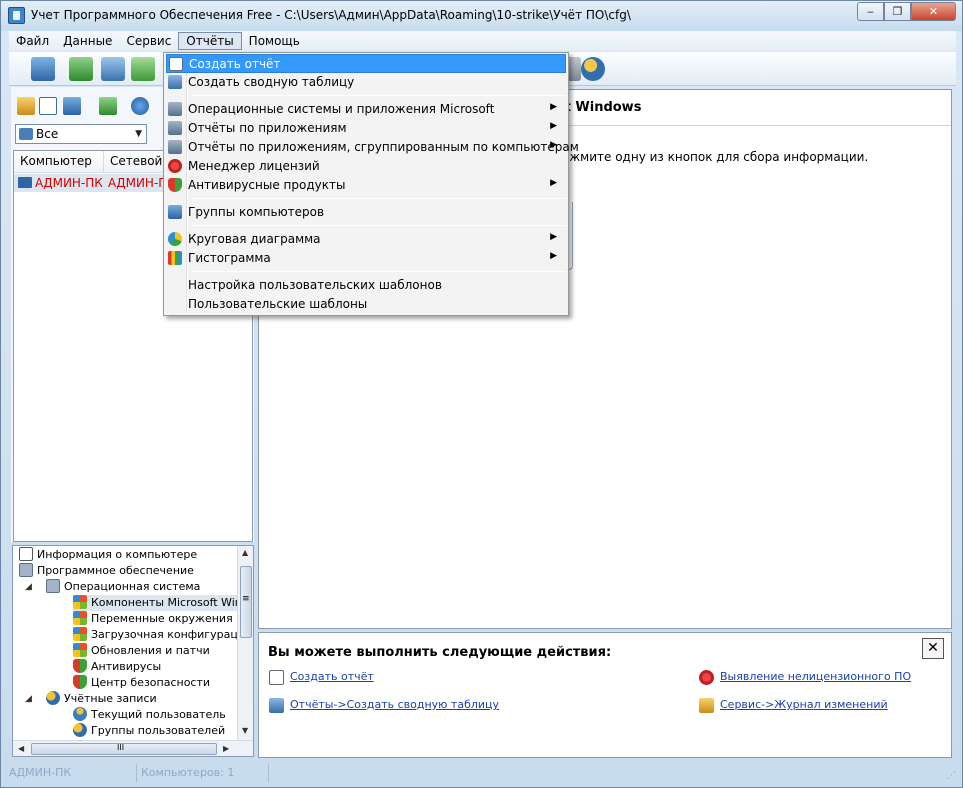 This screenshot has height=788, width=963. What do you see at coordinates (59, 161) in the screenshot?
I see `column-computer: Компьютер` at bounding box center [59, 161].